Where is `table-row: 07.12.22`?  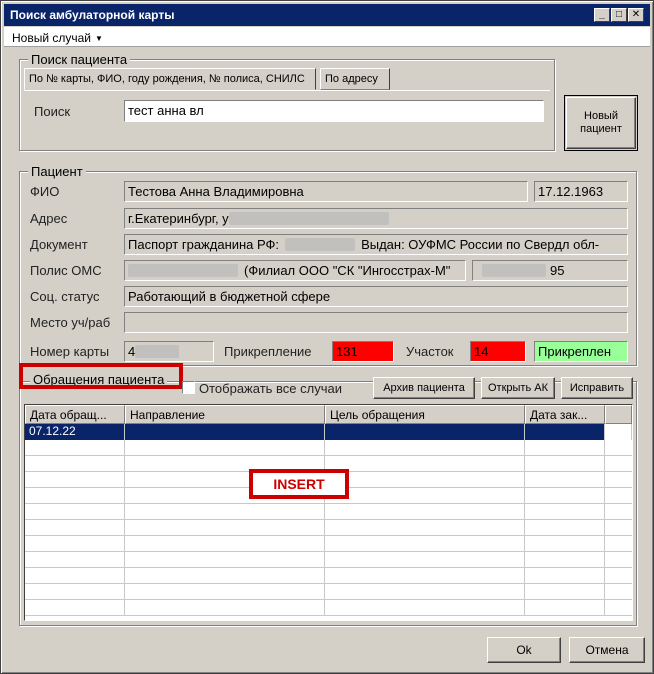 table-row: 07.12.22 is located at coordinates (328, 432).